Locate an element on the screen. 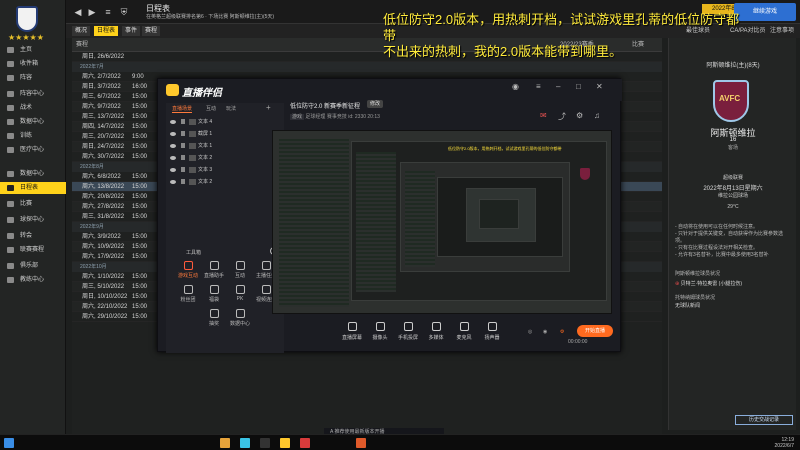  tab-schedule: 日程表 is located at coordinates (106, 31).